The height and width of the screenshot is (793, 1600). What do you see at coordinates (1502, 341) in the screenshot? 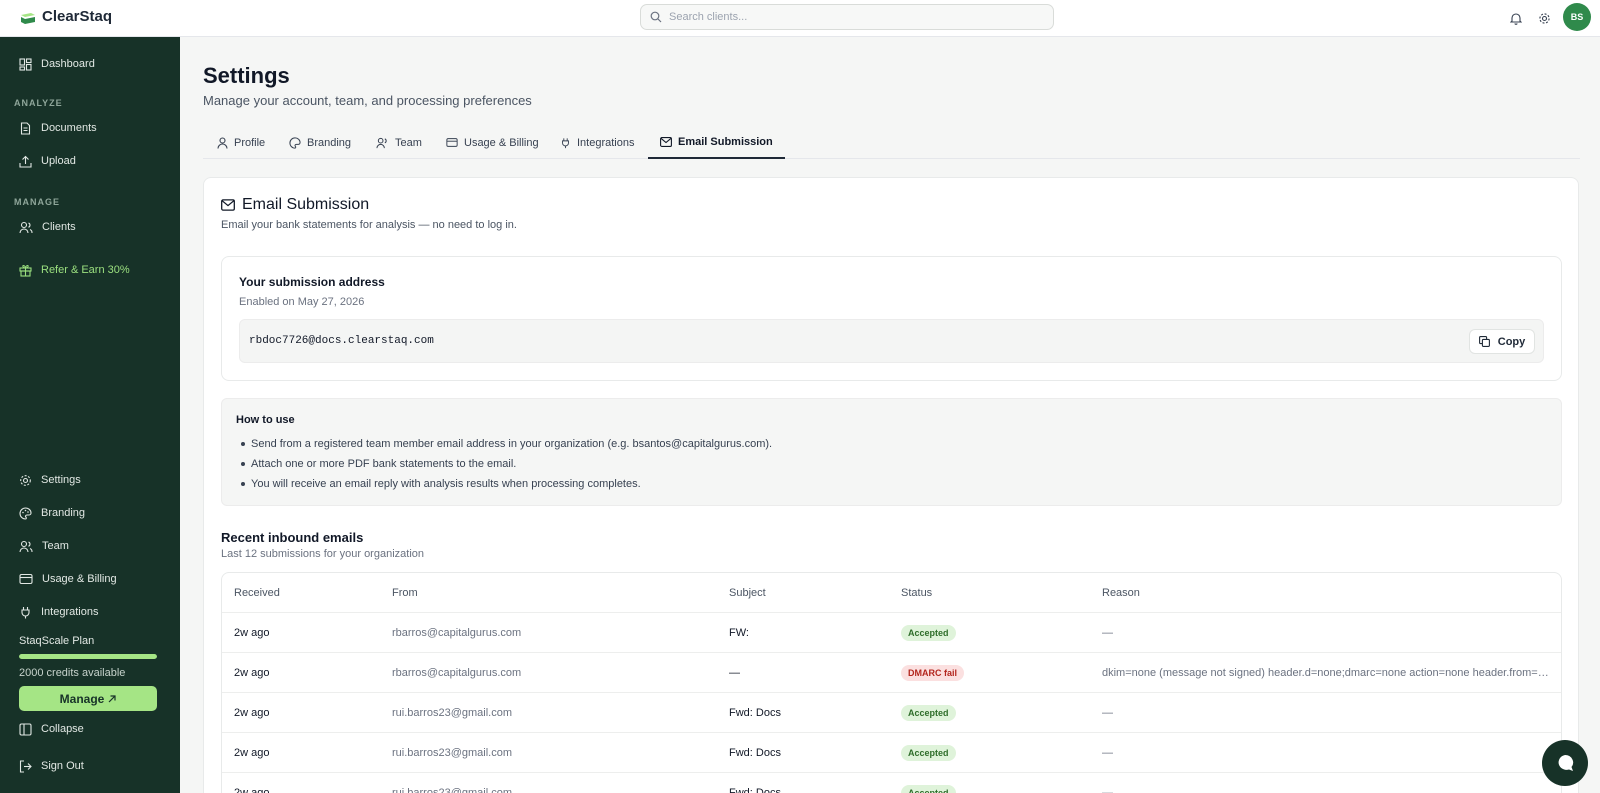
I see `copy-address-button: Copy` at bounding box center [1502, 341].